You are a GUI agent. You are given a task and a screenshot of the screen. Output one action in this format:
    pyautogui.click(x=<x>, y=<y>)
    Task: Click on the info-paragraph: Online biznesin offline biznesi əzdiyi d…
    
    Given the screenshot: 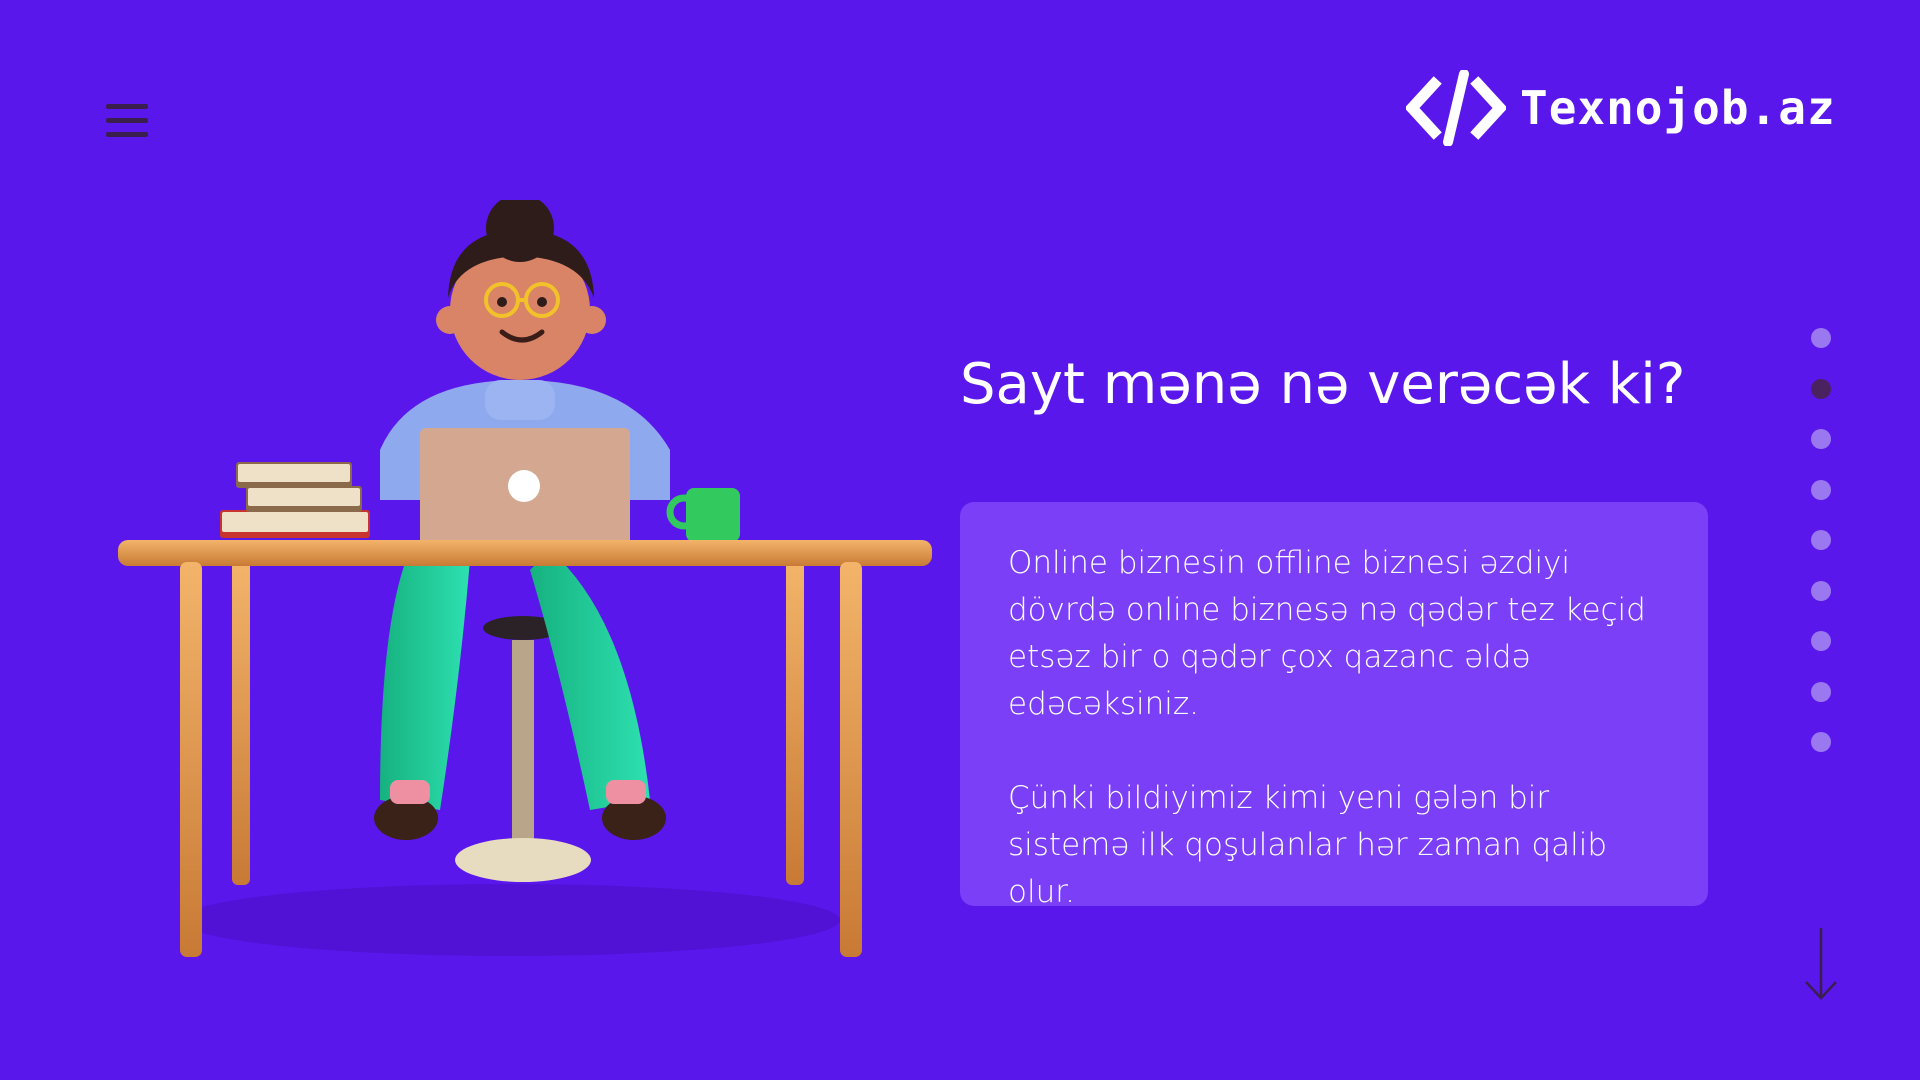 What is the action you would take?
    pyautogui.click(x=1327, y=633)
    